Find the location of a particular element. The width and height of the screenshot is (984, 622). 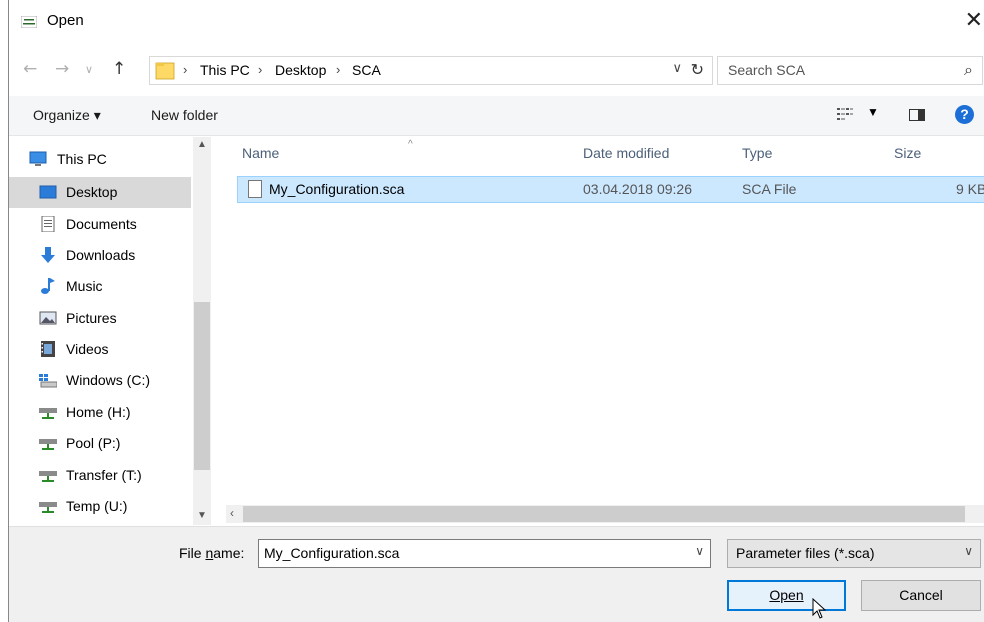

nav-item-downloads: Downloads is located at coordinates (100, 255).